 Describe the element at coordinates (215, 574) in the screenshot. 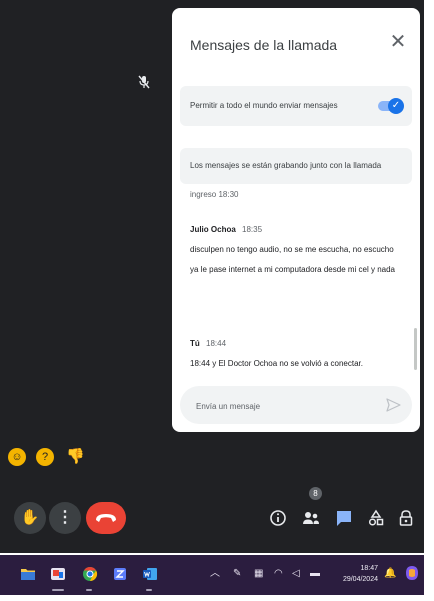

I see `chevron-up-icon: ︿` at that location.